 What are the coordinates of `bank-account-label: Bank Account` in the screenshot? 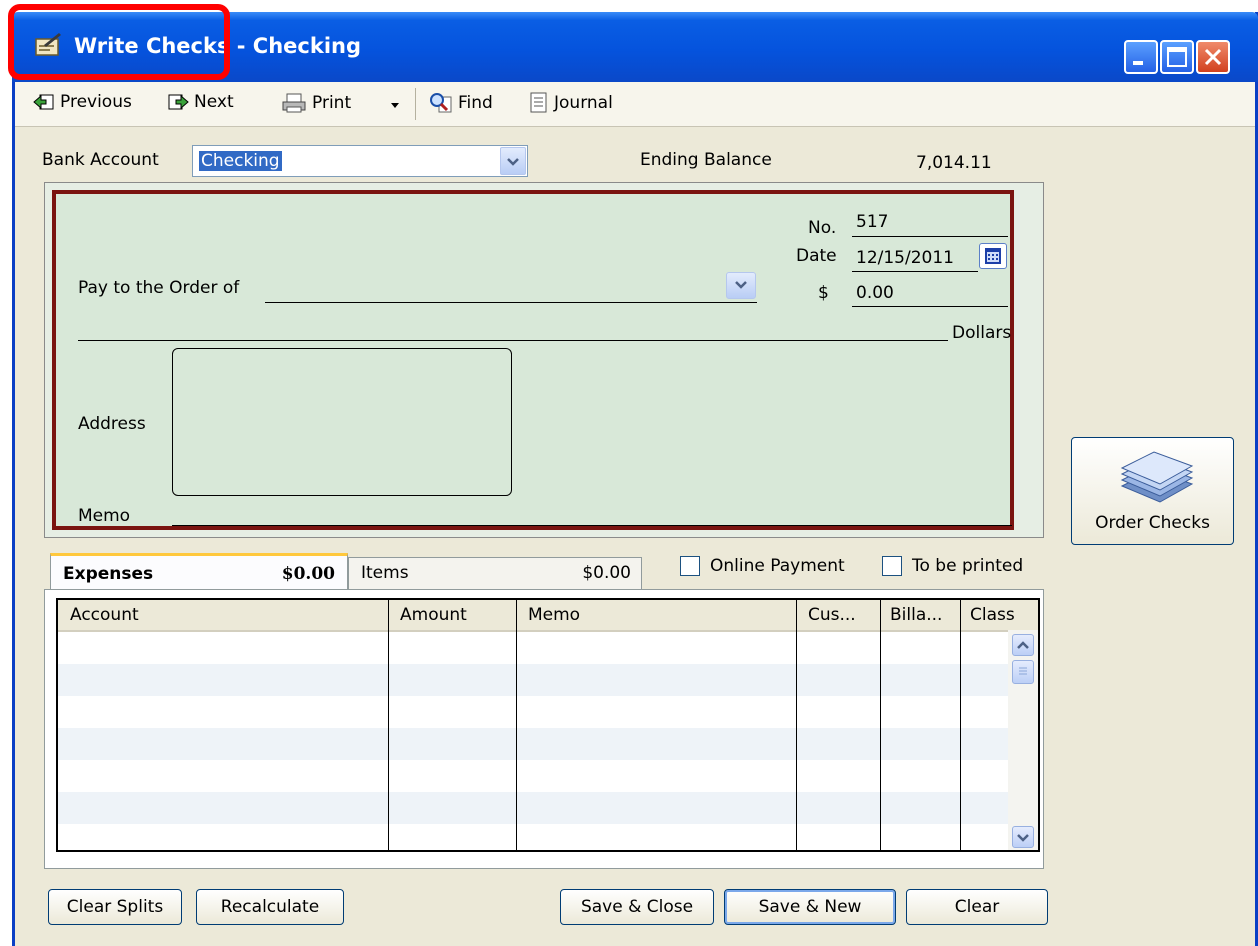 It's located at (100, 160).